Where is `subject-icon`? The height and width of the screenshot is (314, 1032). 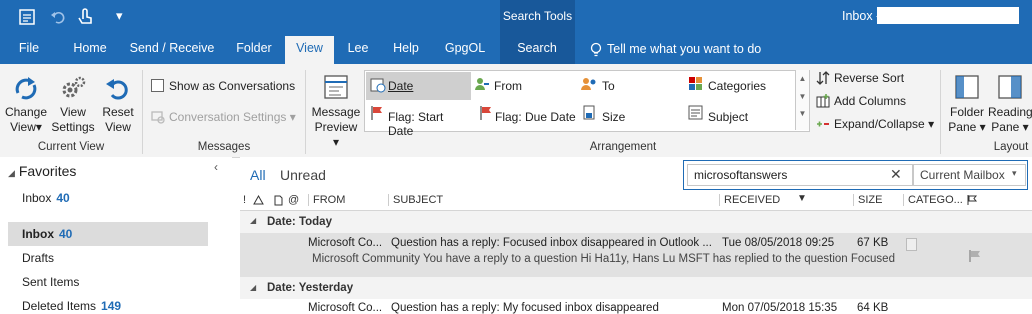 subject-icon is located at coordinates (695, 112).